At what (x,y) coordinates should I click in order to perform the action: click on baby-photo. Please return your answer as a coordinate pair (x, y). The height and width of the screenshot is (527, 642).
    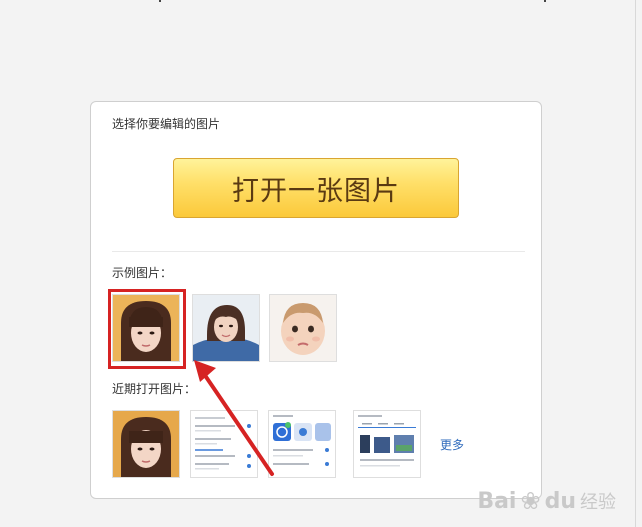
    Looking at the image, I should click on (303, 328).